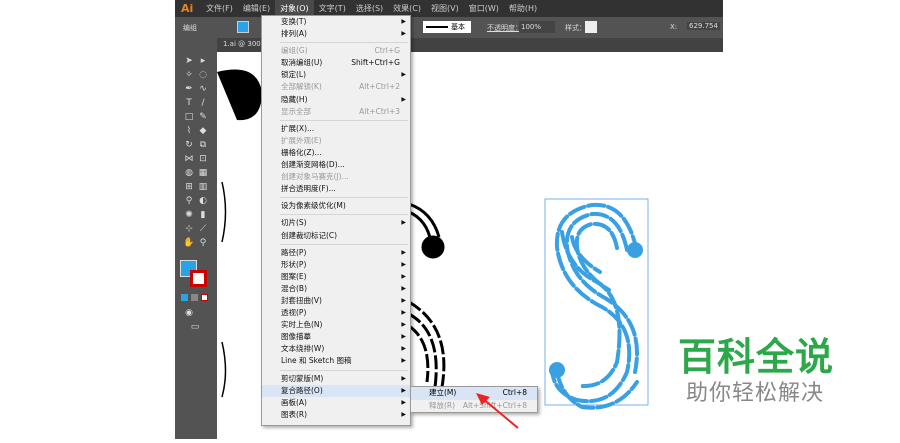  I want to click on menu-help: 帮助(H), so click(523, 8).